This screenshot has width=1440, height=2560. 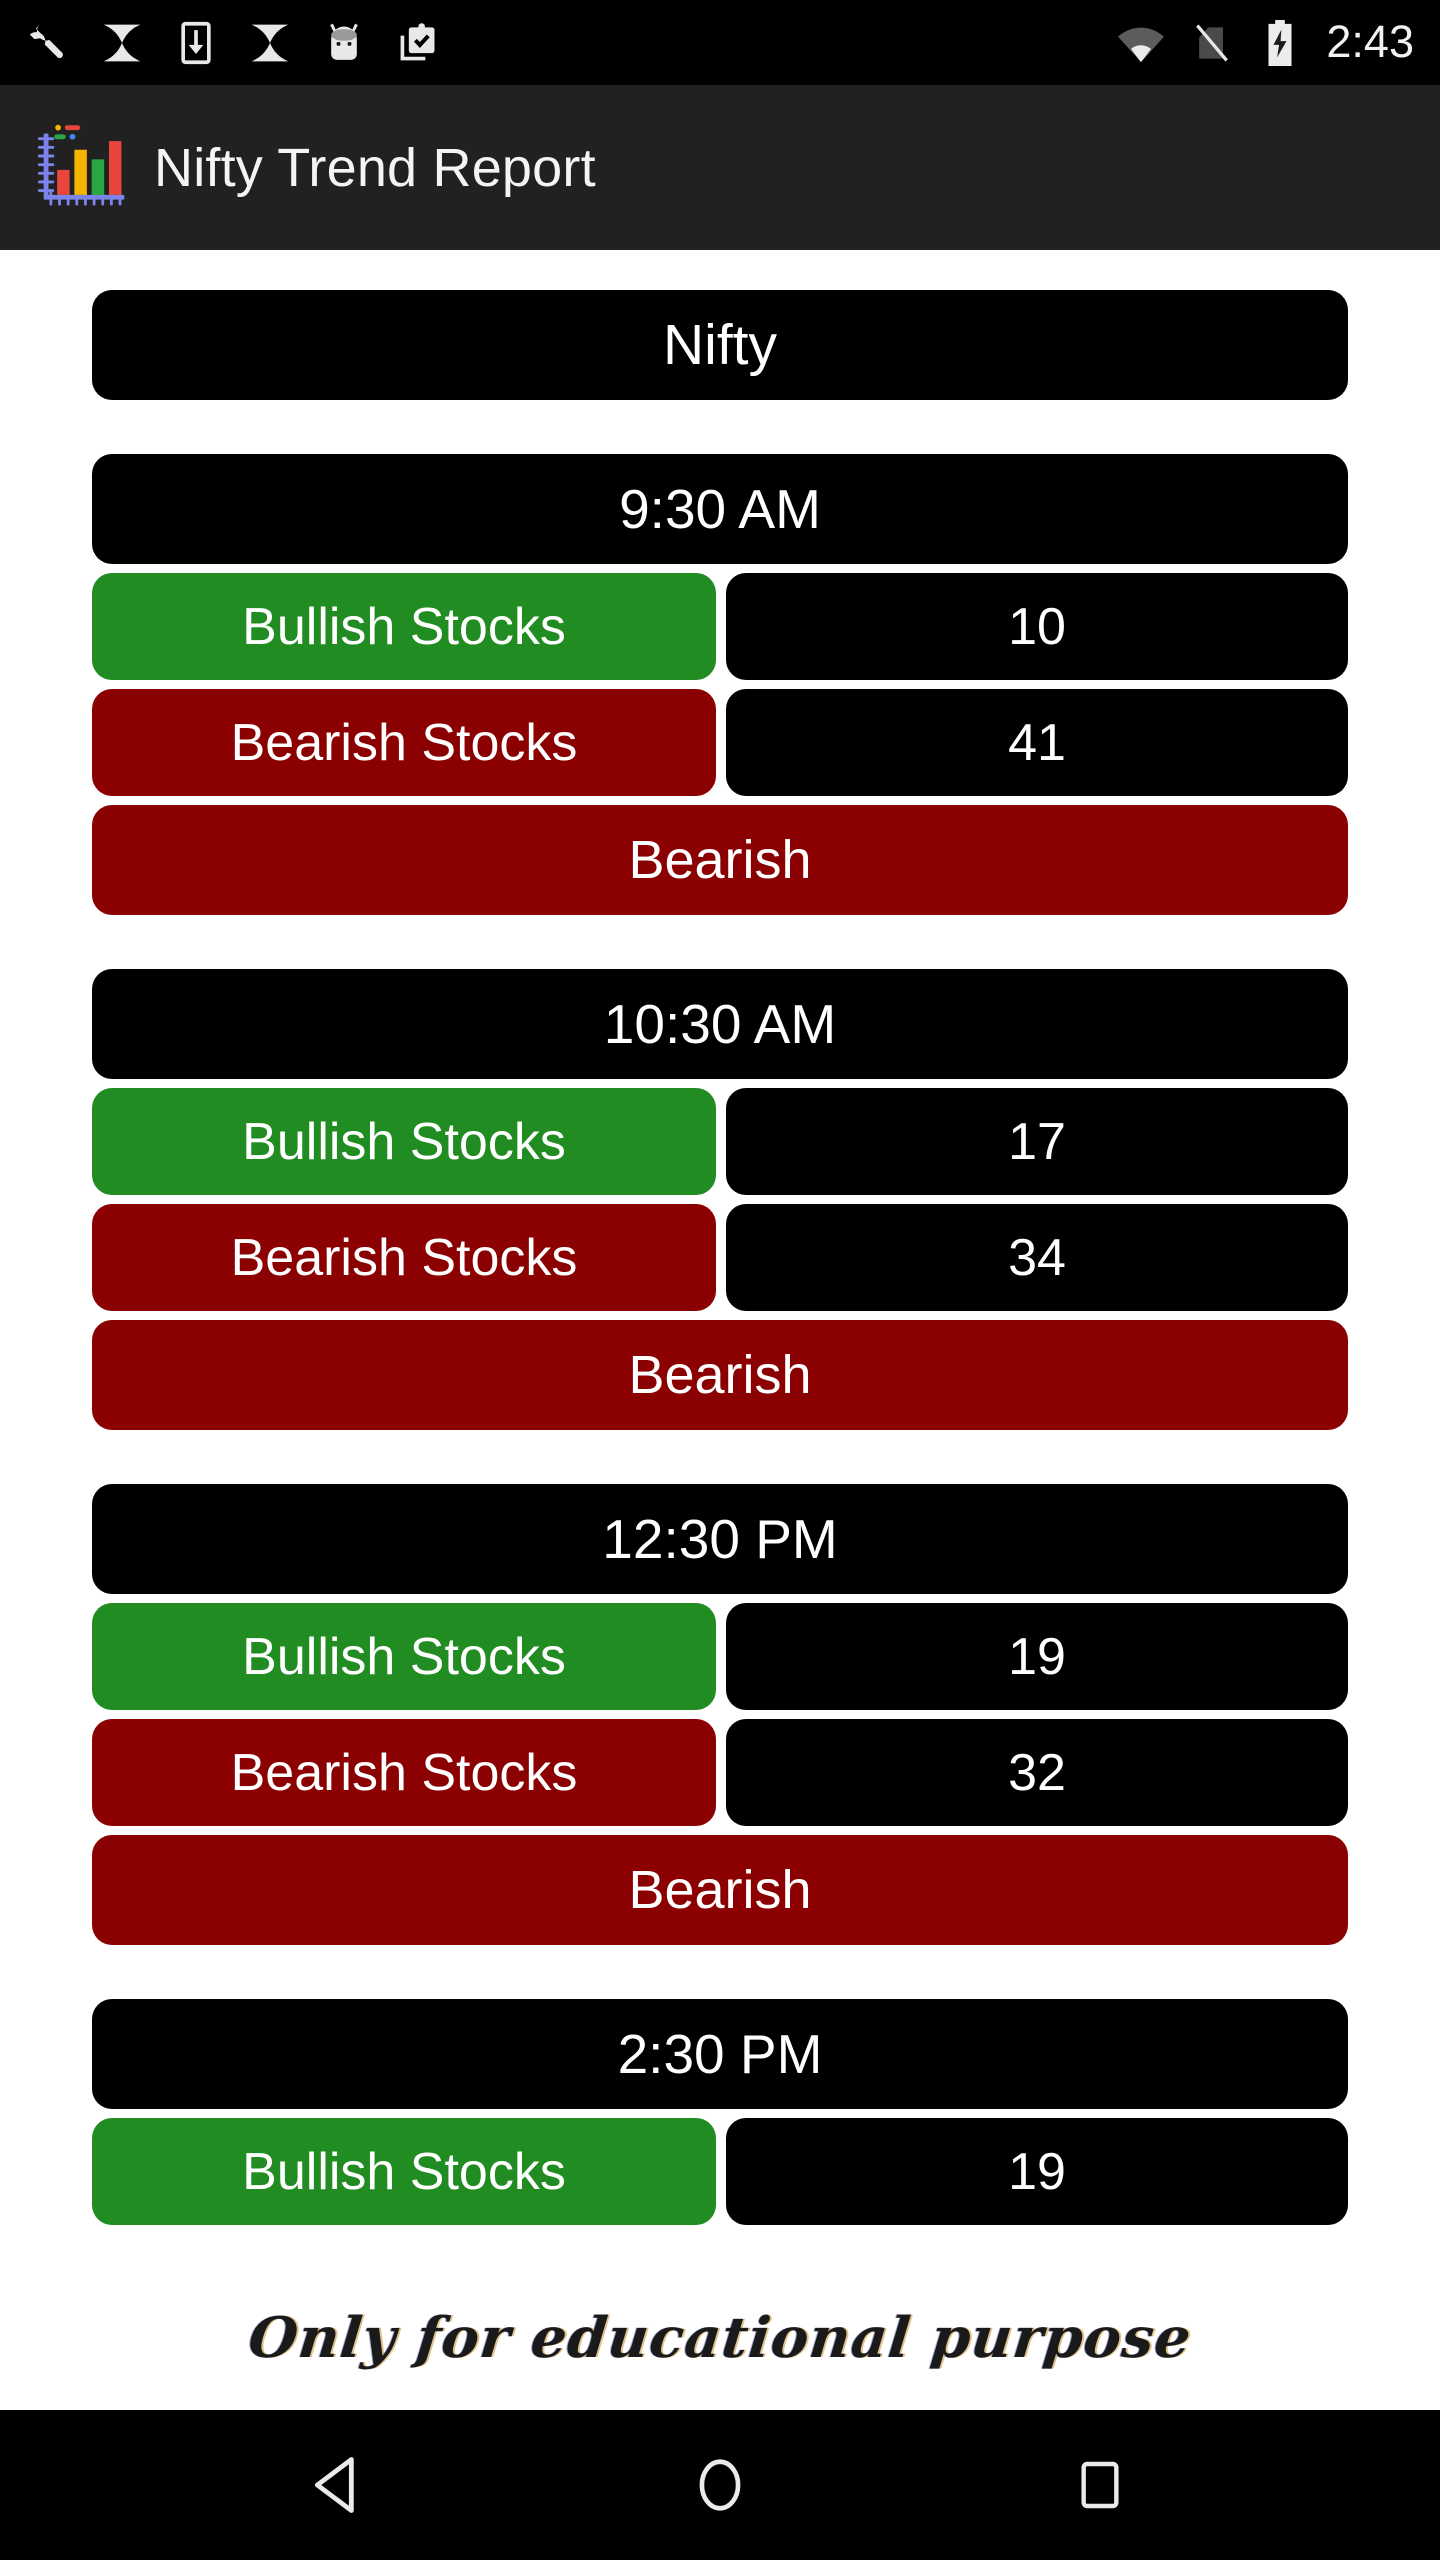 What do you see at coordinates (720, 1141) in the screenshot?
I see `bullish-row: Bullish Stocks 17` at bounding box center [720, 1141].